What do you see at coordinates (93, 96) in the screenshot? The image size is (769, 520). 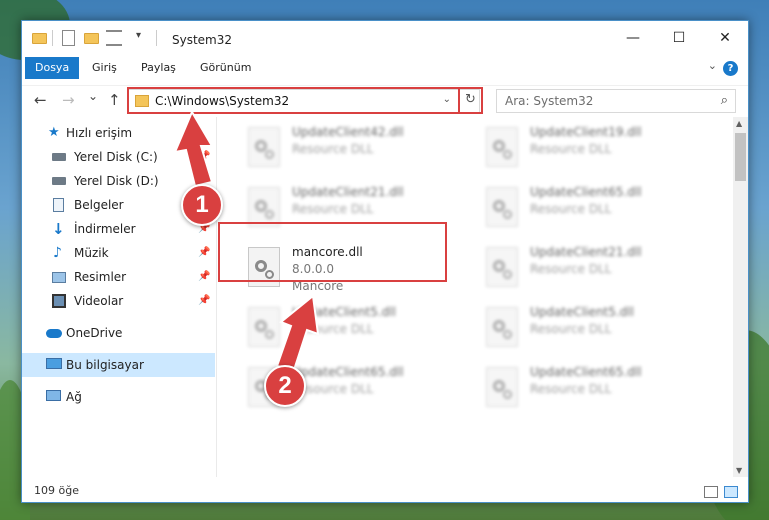 I see `recent-locations-button: ⌄` at bounding box center [93, 96].